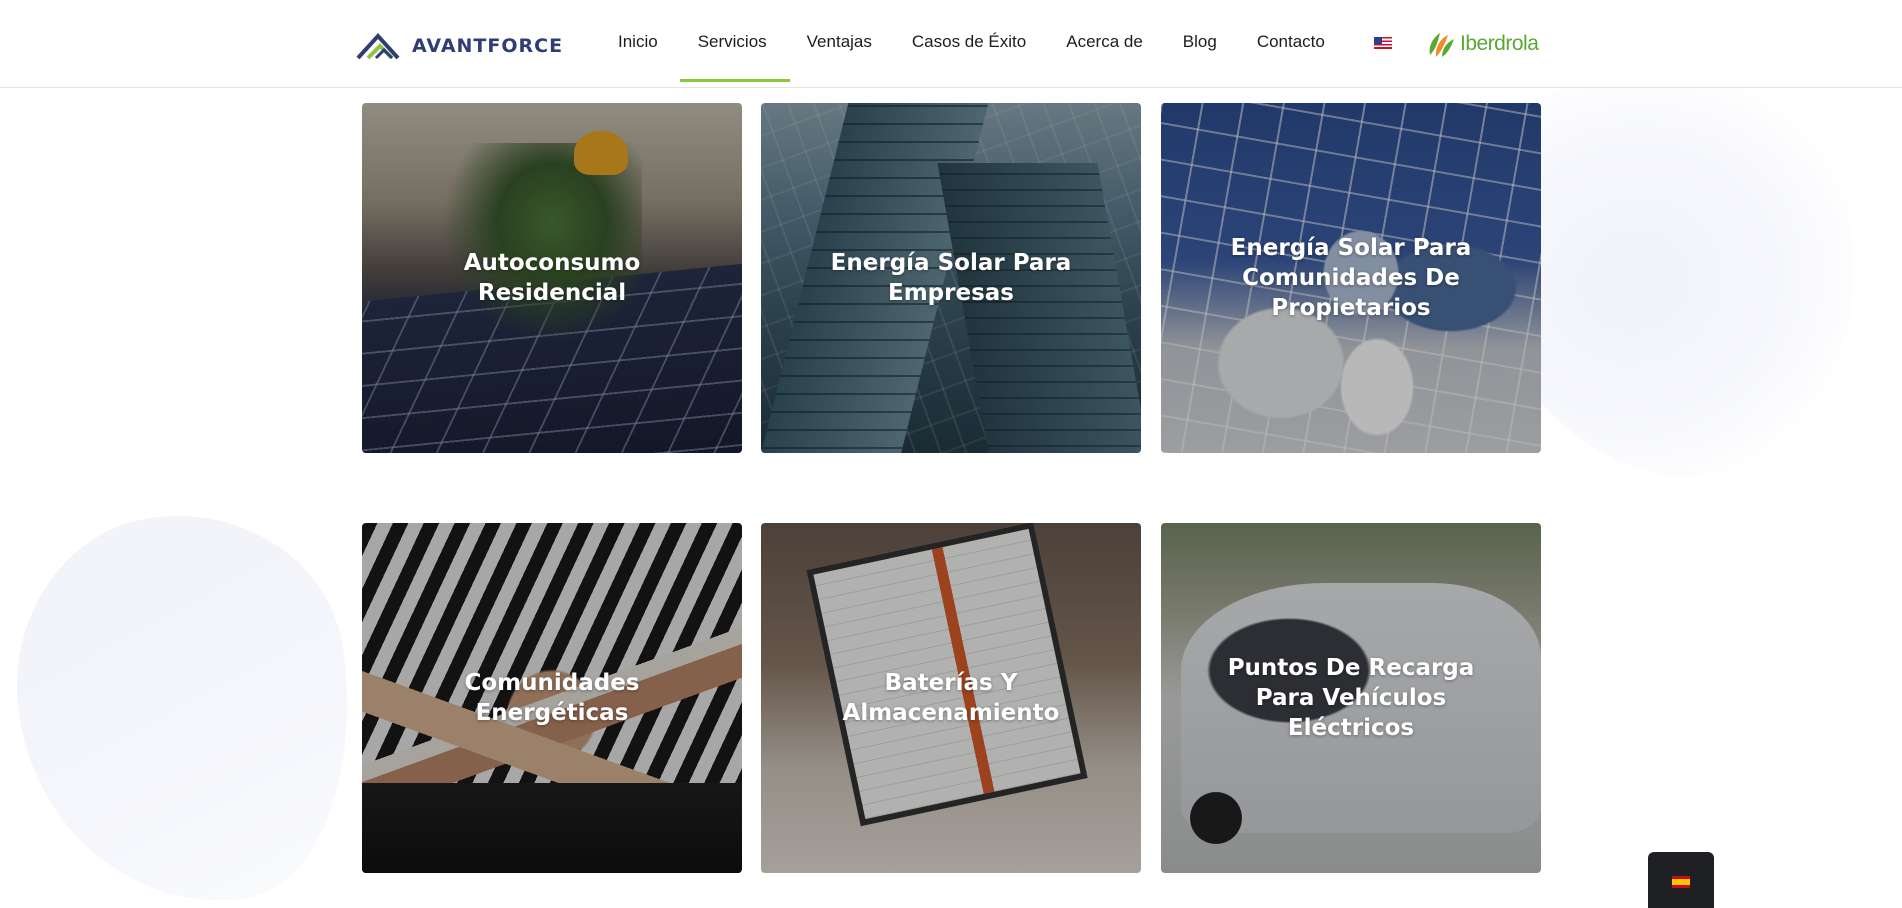 The width and height of the screenshot is (1902, 908). What do you see at coordinates (969, 43) in the screenshot?
I see `nav-item-casos-de-exito: Casos de Éxito` at bounding box center [969, 43].